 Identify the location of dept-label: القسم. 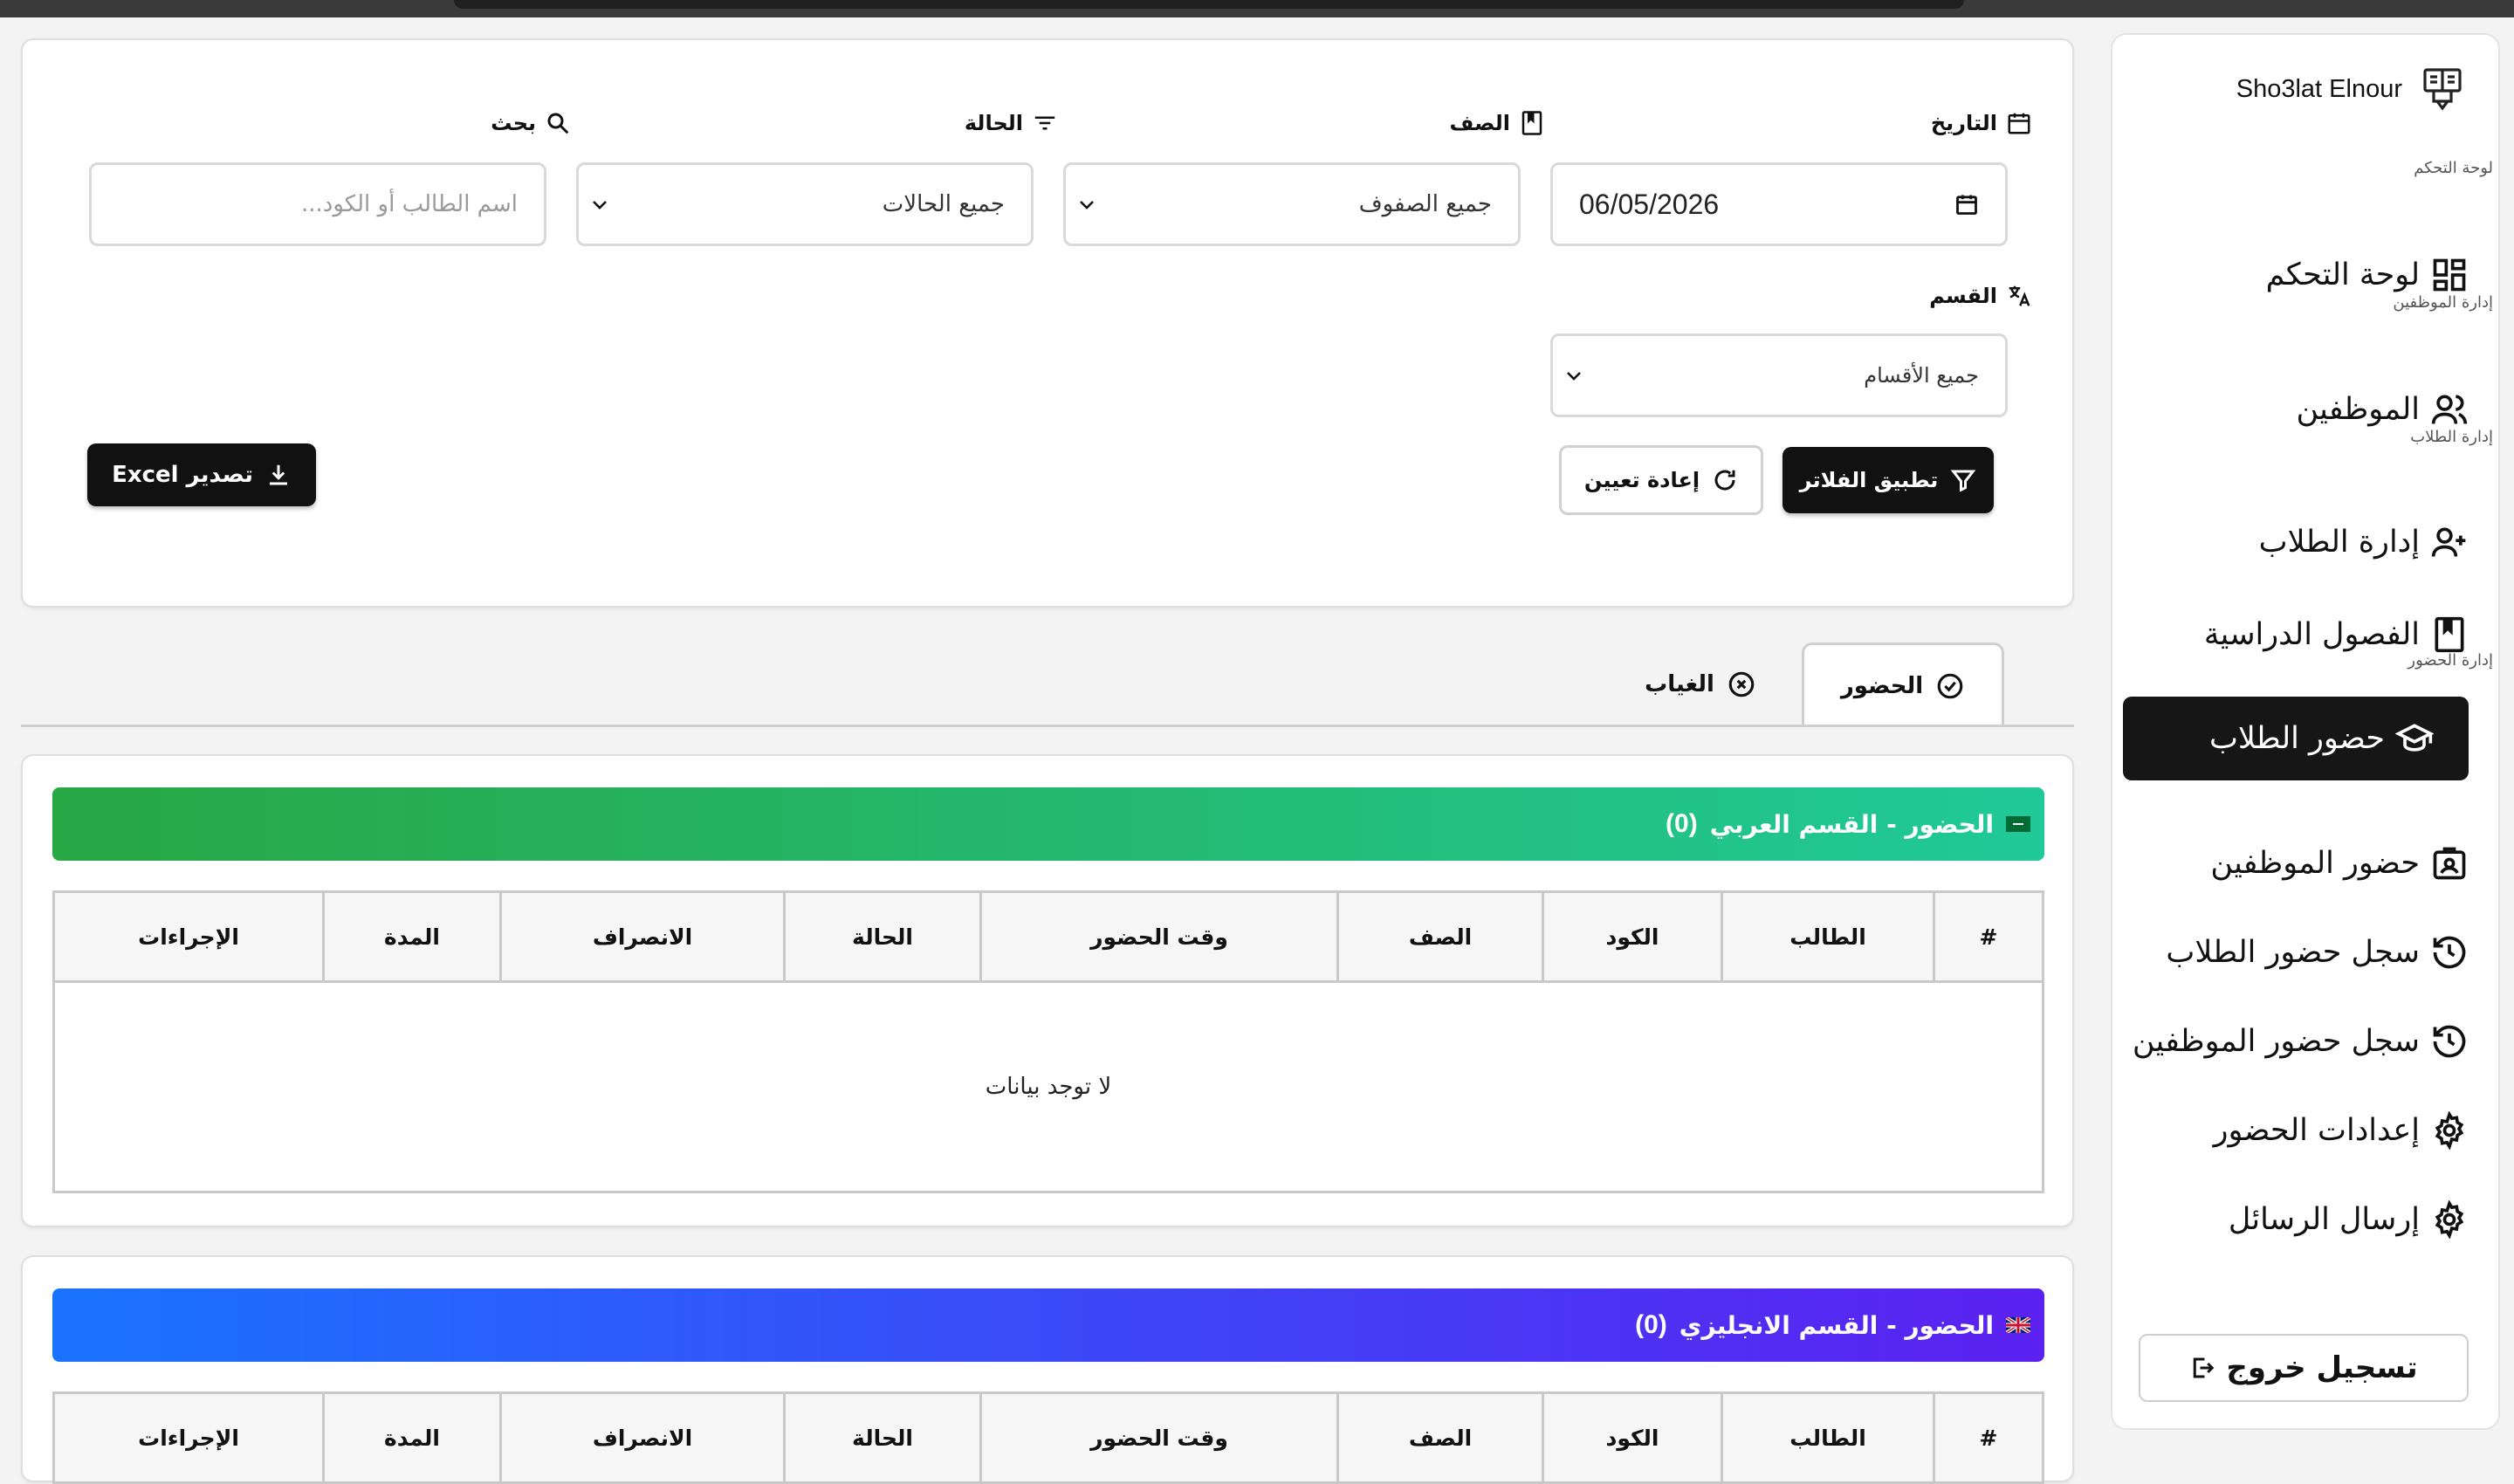
(1980, 296).